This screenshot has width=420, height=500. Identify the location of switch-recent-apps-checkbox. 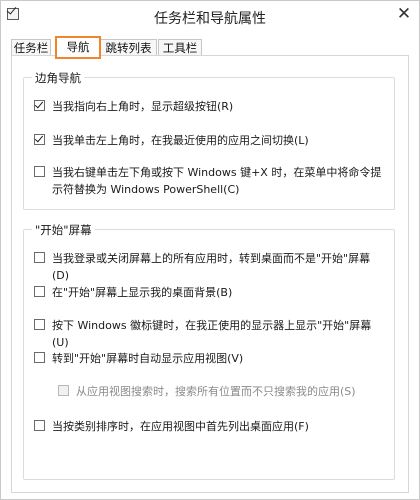
(39, 139).